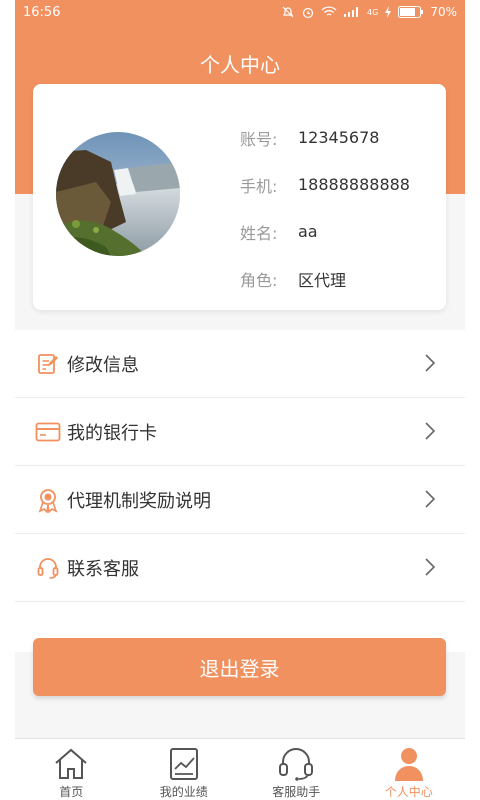 Image resolution: width=480 pixels, height=800 pixels. Describe the element at coordinates (48, 500) in the screenshot. I see `award-ribbon-icon` at that location.